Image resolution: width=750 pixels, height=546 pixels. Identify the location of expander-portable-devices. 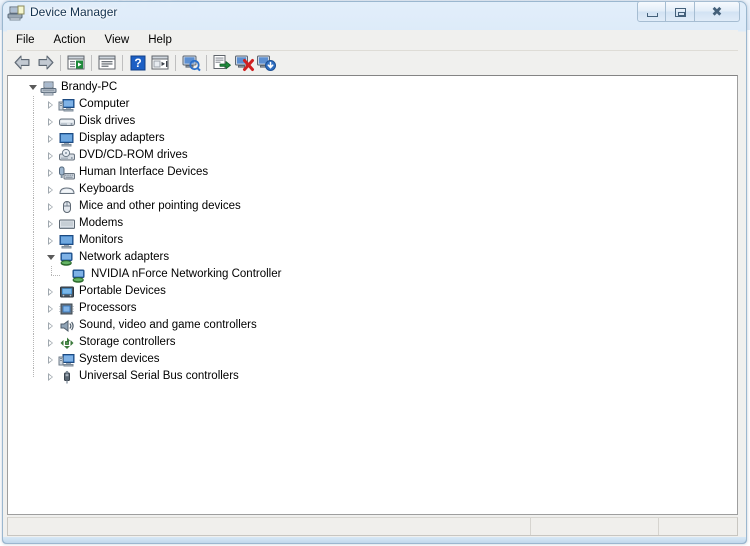
(51, 291).